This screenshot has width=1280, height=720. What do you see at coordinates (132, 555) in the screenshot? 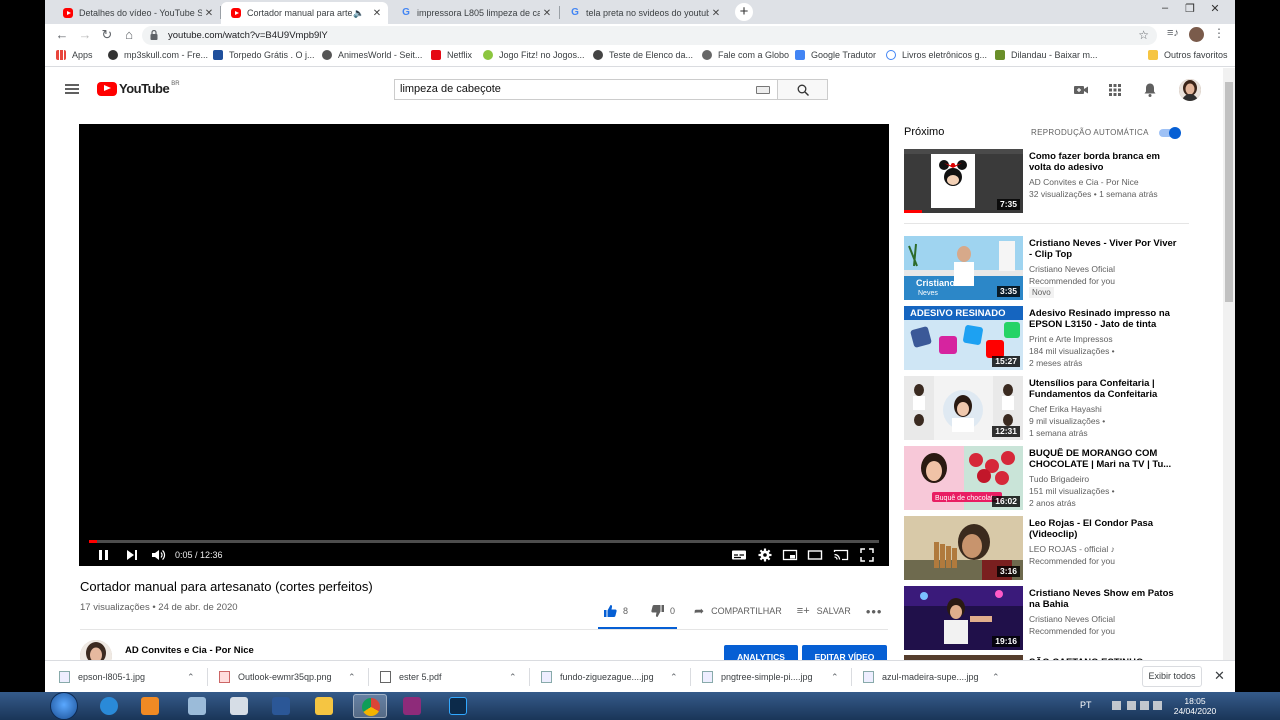
I see `next-video-icon` at bounding box center [132, 555].